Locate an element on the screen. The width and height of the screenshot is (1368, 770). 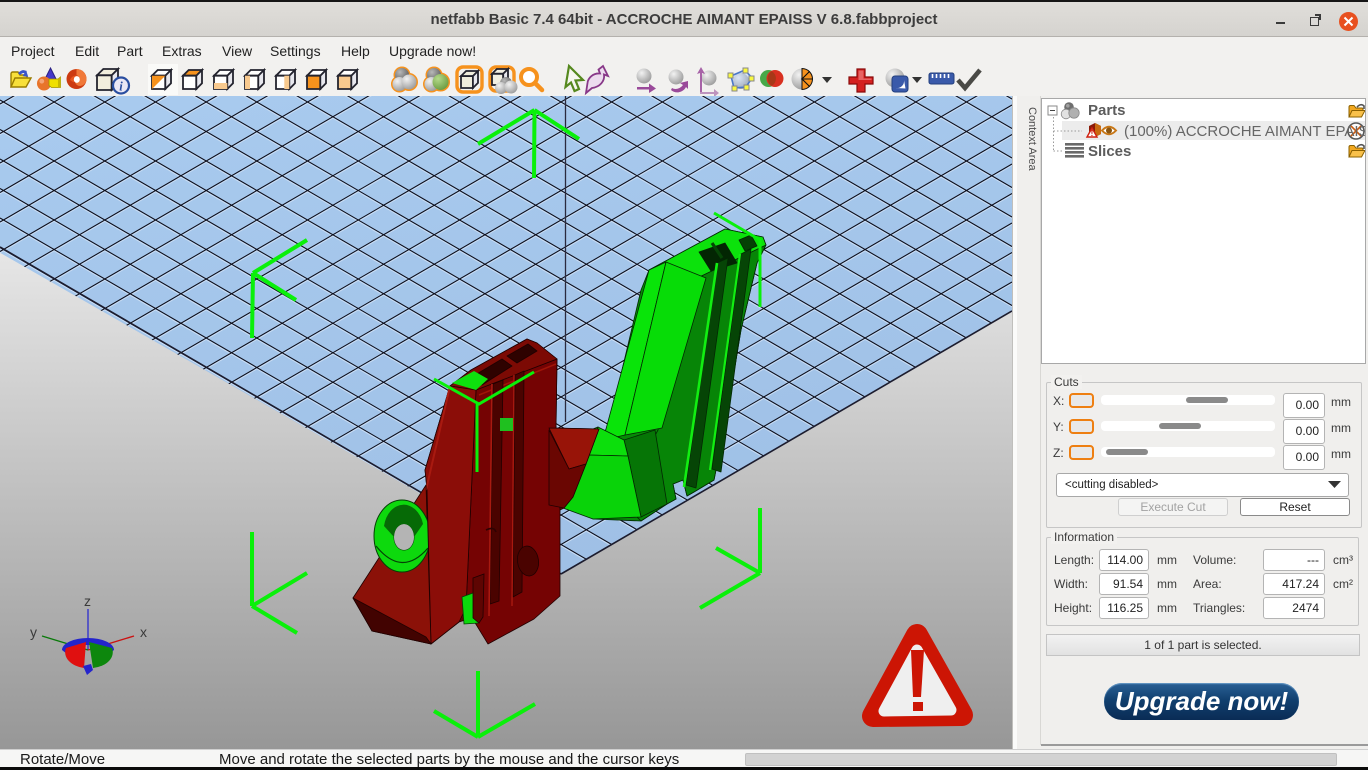
svg-text: y is located at coordinates (33, 632).